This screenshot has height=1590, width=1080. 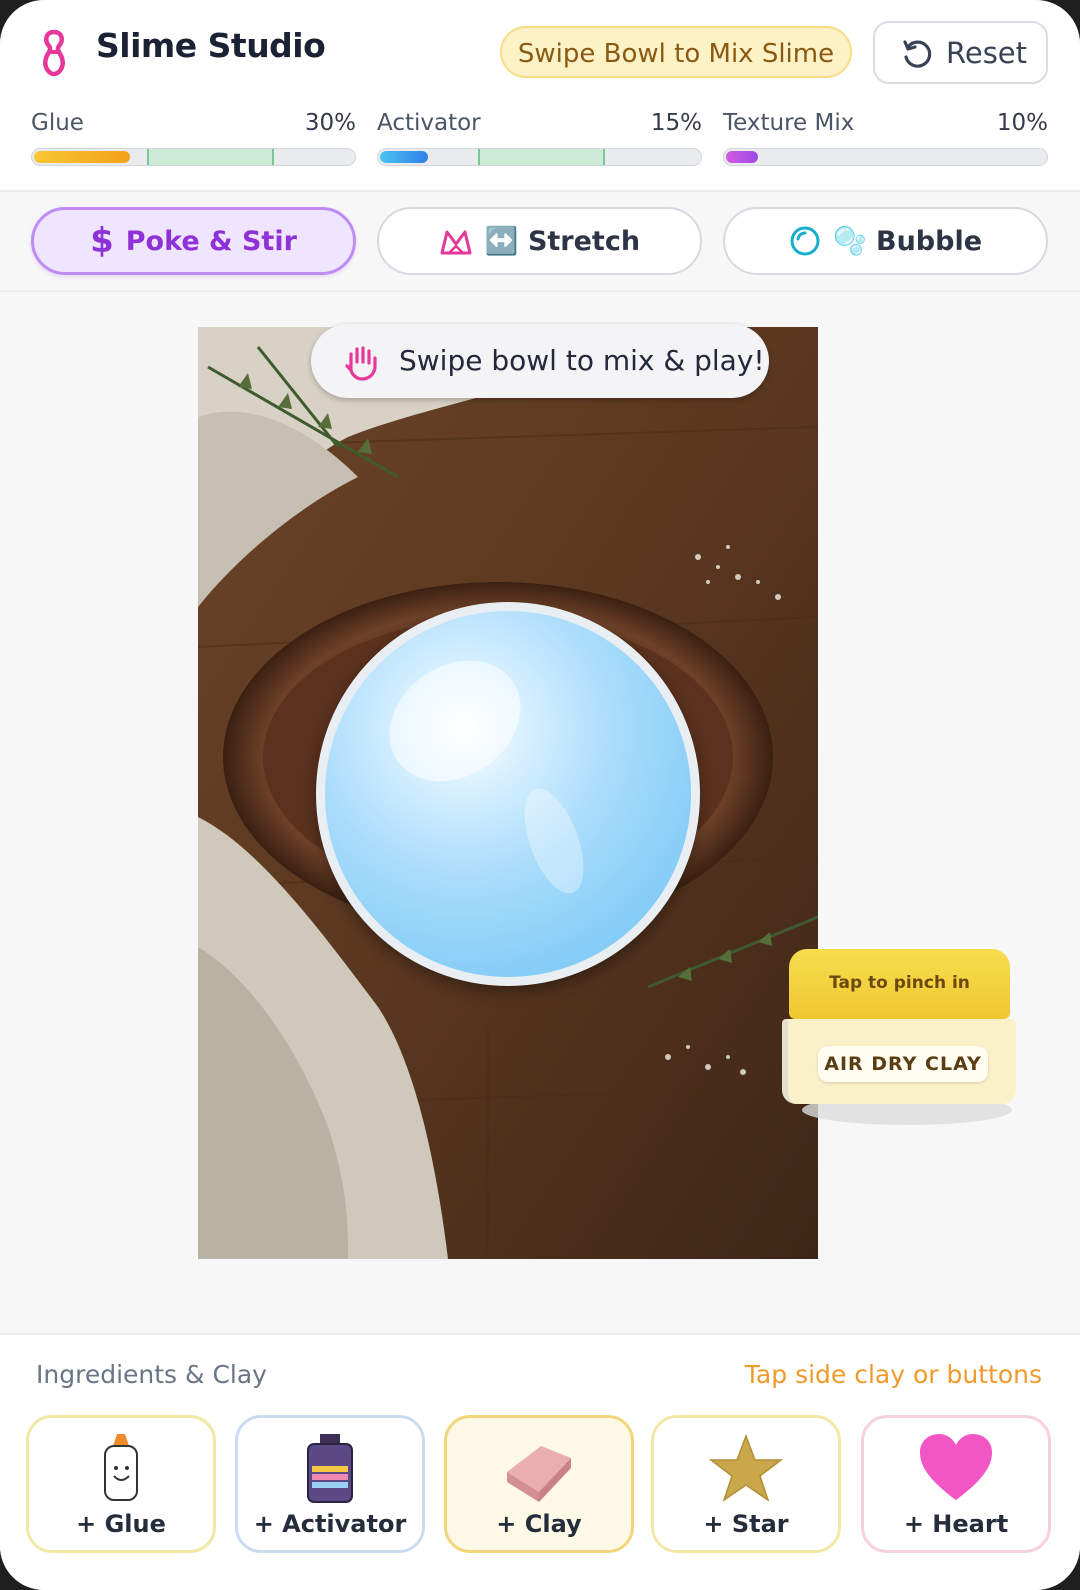 What do you see at coordinates (330, 123) in the screenshot?
I see `meter-percent: 30%` at bounding box center [330, 123].